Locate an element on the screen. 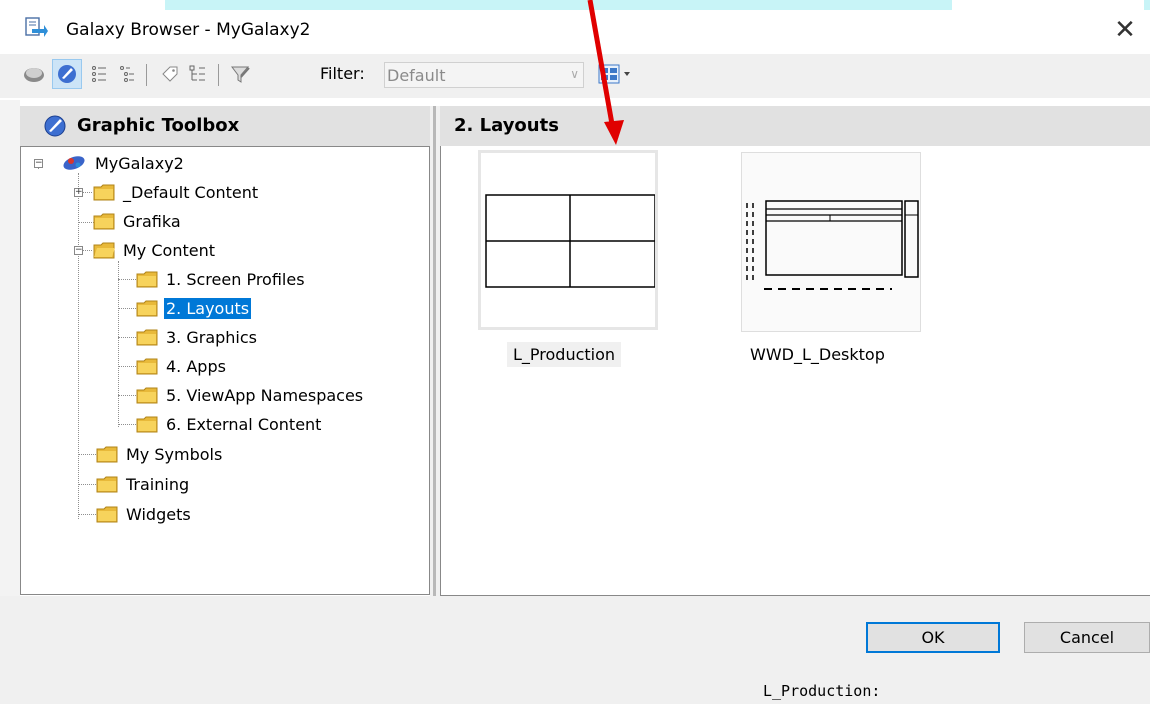 This screenshot has height=704, width=1150. tree-item-external-content: 6. External Content is located at coordinates (229, 424).